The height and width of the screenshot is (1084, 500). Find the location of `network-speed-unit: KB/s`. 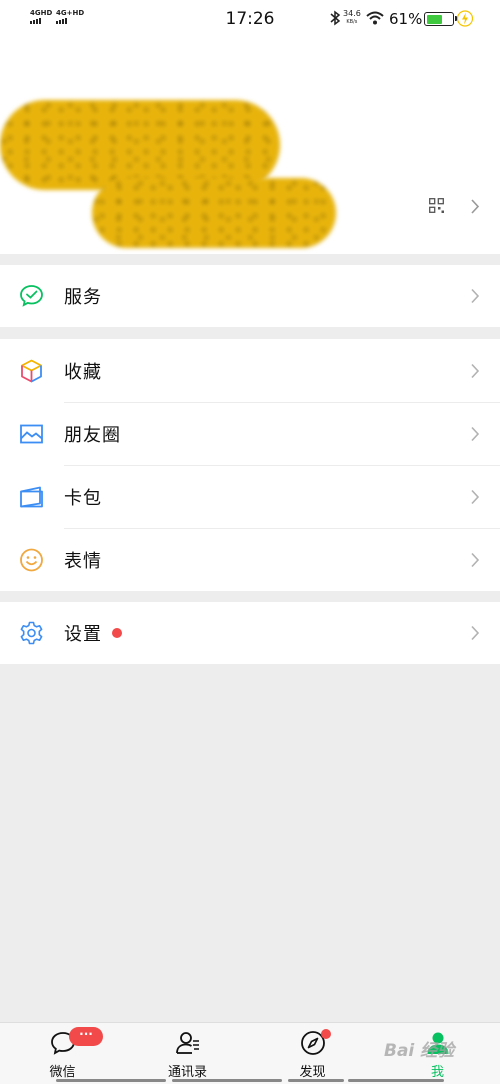

network-speed-unit: KB/s is located at coordinates (352, 22).